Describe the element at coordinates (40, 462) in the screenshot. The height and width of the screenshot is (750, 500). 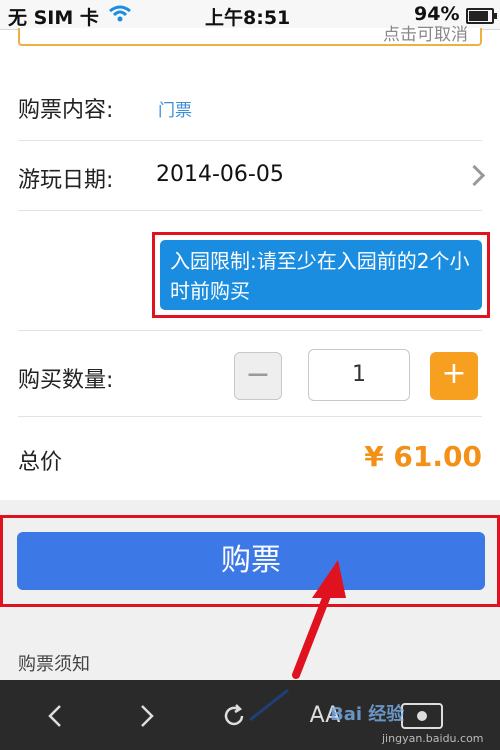
I see `total-label: 总价` at that location.